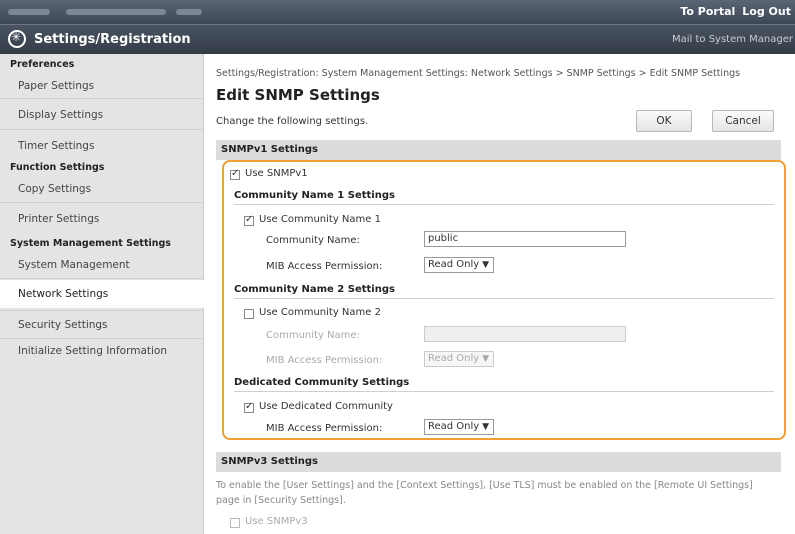 This screenshot has width=795, height=534. Describe the element at coordinates (454, 358) in the screenshot. I see `mib-access-permission-2-value: Read Only` at that location.